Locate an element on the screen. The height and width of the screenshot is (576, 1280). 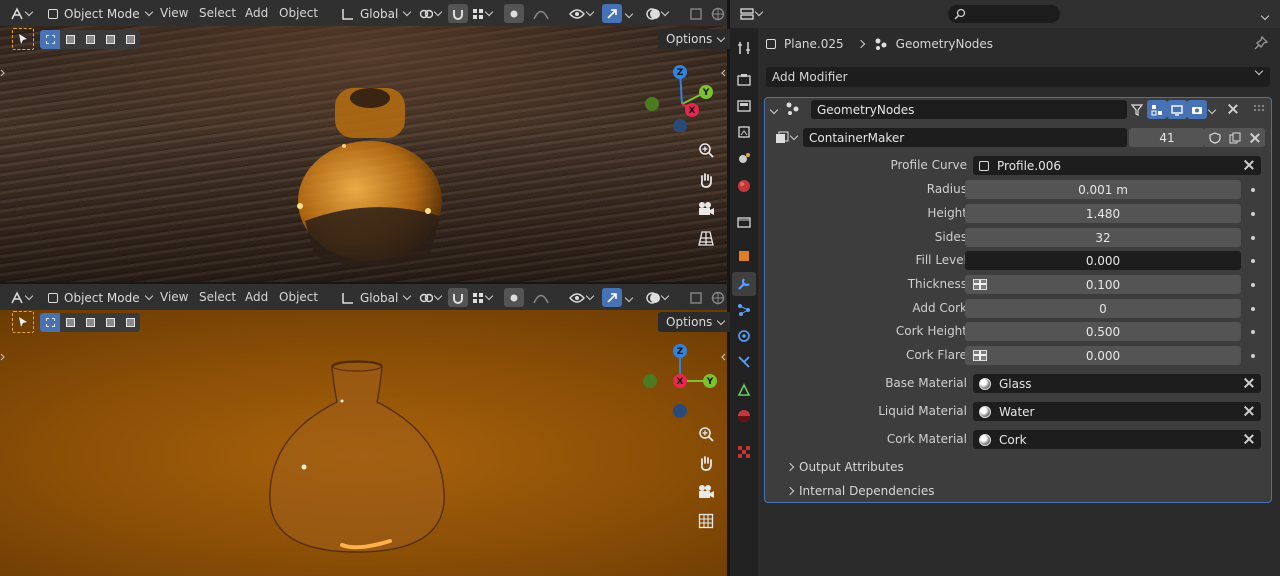
duplicate-icon is located at coordinates (1235, 137).